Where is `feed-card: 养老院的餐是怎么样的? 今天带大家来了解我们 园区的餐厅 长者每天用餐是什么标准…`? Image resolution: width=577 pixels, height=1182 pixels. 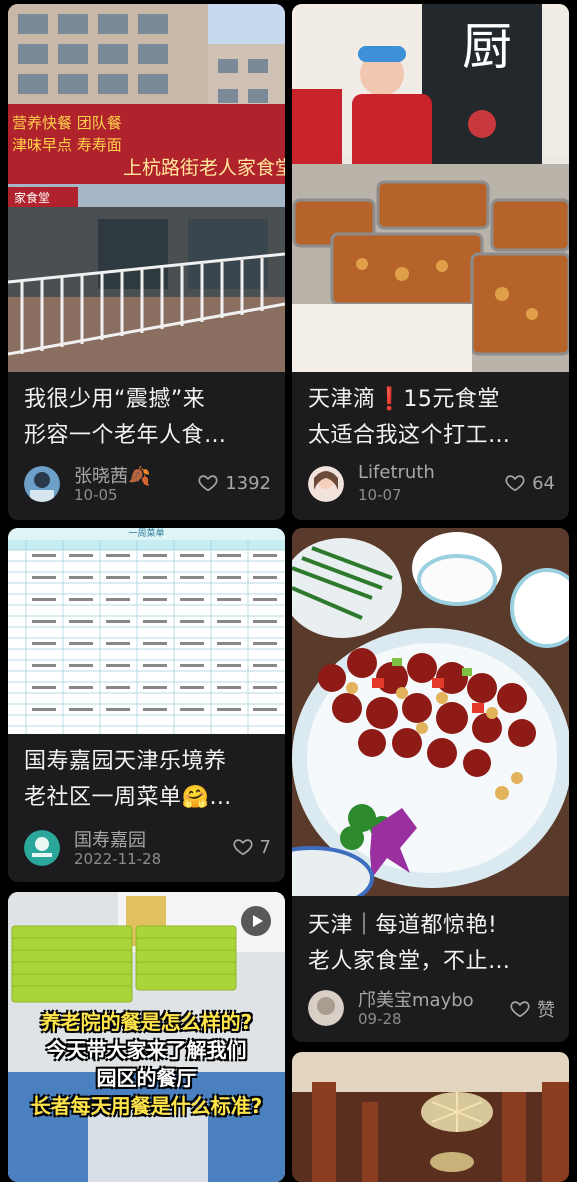
feed-card: 养老院的餐是怎么样的? 今天带大家来了解我们 园区的餐厅 长者每天用餐是什么标准… is located at coordinates (146, 1037).